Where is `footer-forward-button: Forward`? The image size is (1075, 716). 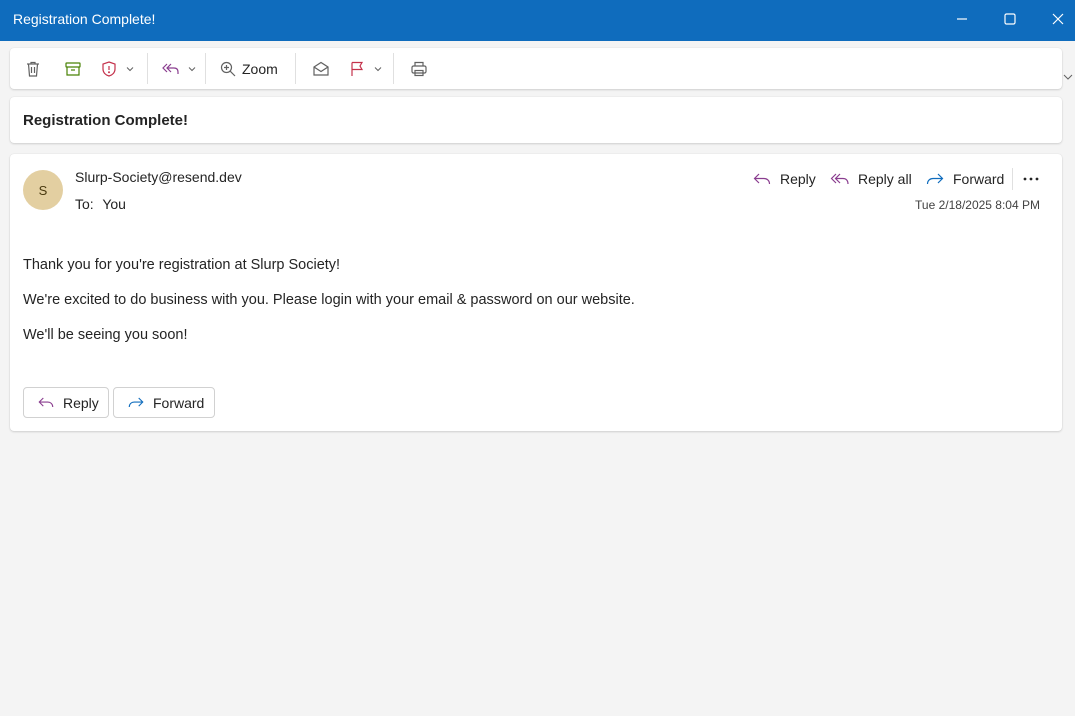
footer-forward-button: Forward is located at coordinates (164, 402).